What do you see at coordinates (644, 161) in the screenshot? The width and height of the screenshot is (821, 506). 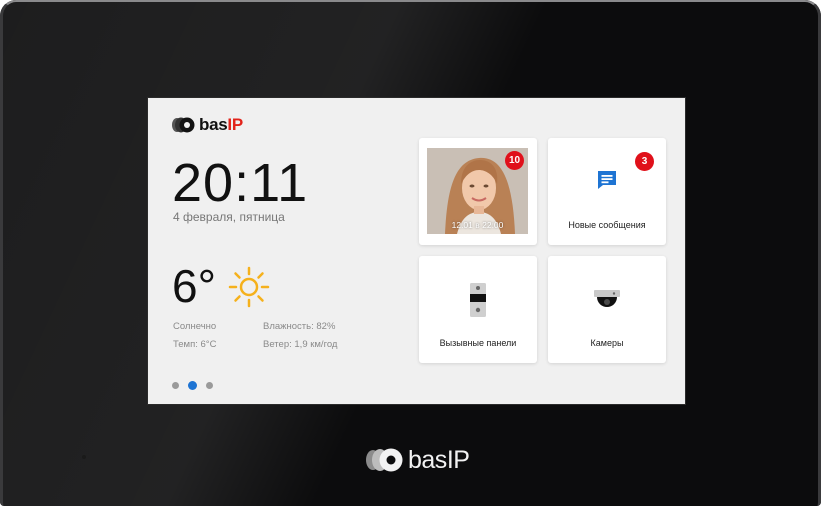 I see `messages-count-badge: 3` at bounding box center [644, 161].